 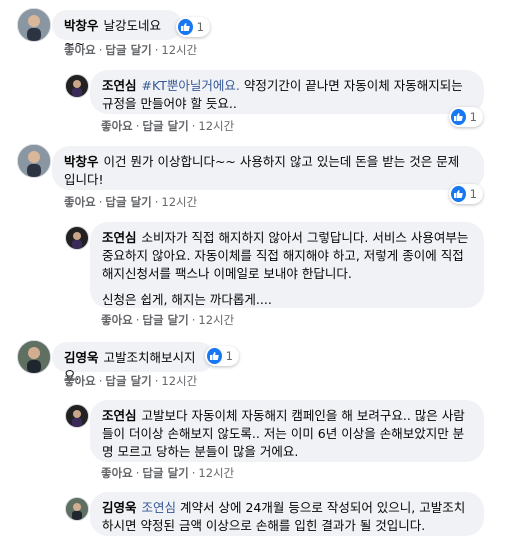 What do you see at coordinates (159, 507) in the screenshot?
I see `mention-link: 조연심` at bounding box center [159, 507].